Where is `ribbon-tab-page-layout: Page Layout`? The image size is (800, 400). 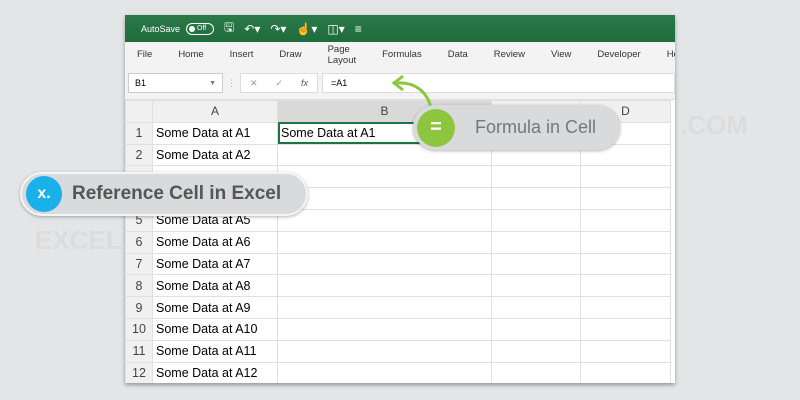
ribbon-tab-page-layout: Page Layout is located at coordinates (342, 55).